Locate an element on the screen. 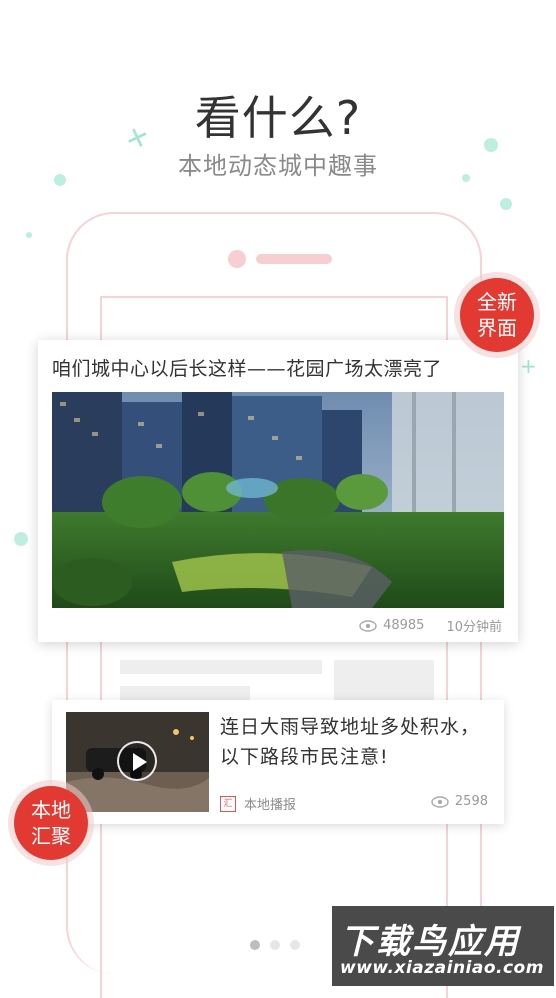  news-thumbnail is located at coordinates (137, 762).